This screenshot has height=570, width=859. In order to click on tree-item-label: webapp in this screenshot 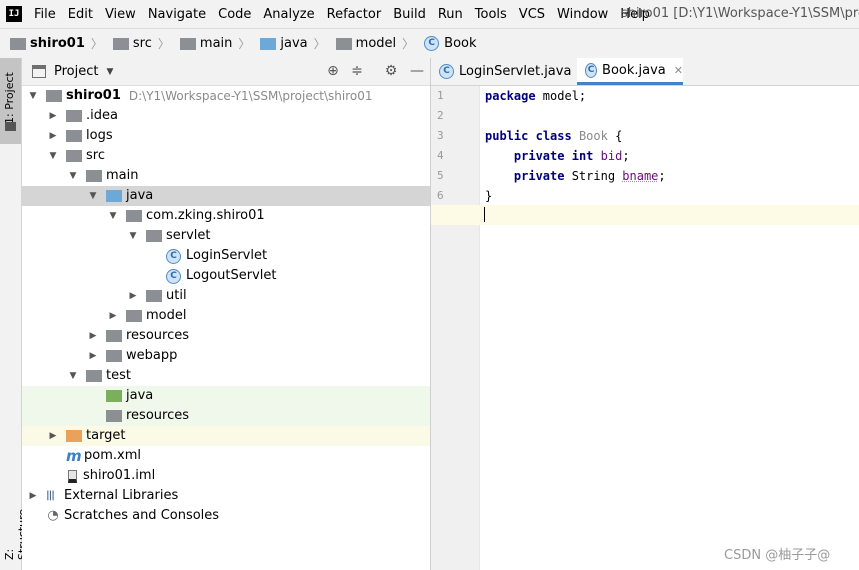, I will do `click(152, 355)`.